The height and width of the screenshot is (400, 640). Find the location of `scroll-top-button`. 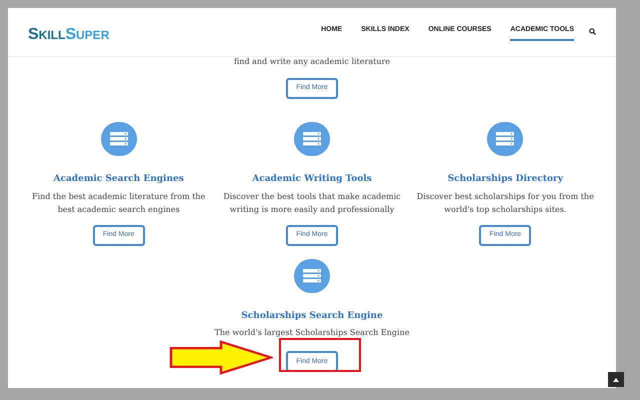

scroll-top-button is located at coordinates (616, 379).